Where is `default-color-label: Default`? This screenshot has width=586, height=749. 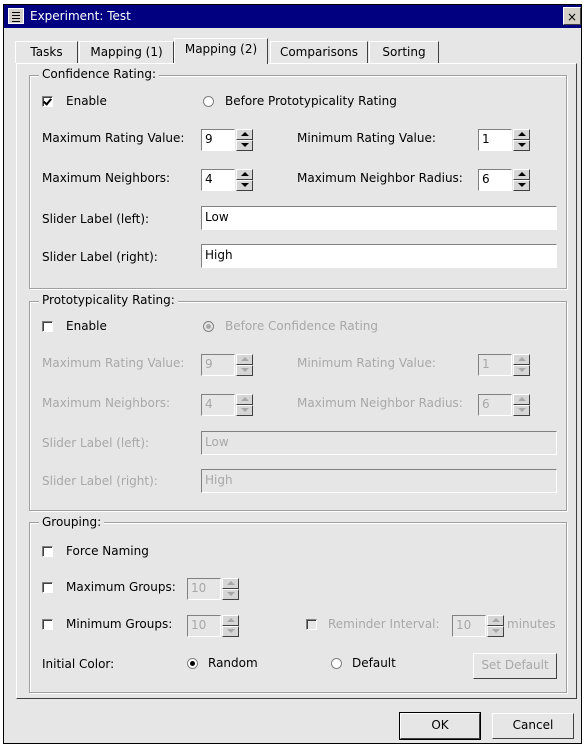 default-color-label: Default is located at coordinates (374, 663).